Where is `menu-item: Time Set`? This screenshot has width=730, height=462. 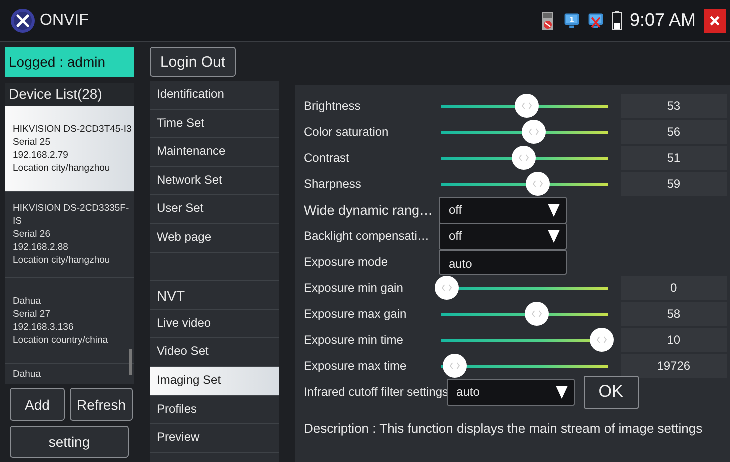
menu-item: Time Set is located at coordinates (214, 124).